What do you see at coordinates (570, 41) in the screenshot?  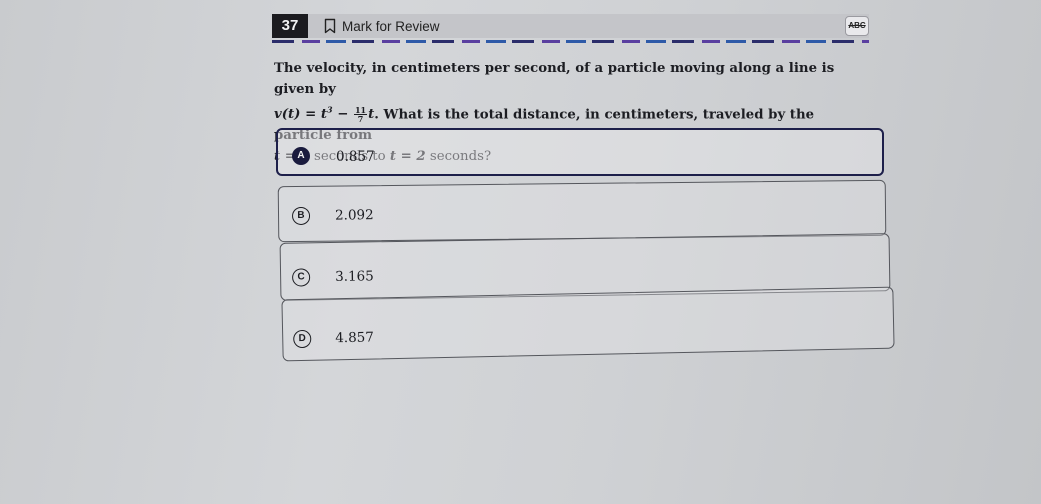 I see `header-divider` at bounding box center [570, 41].